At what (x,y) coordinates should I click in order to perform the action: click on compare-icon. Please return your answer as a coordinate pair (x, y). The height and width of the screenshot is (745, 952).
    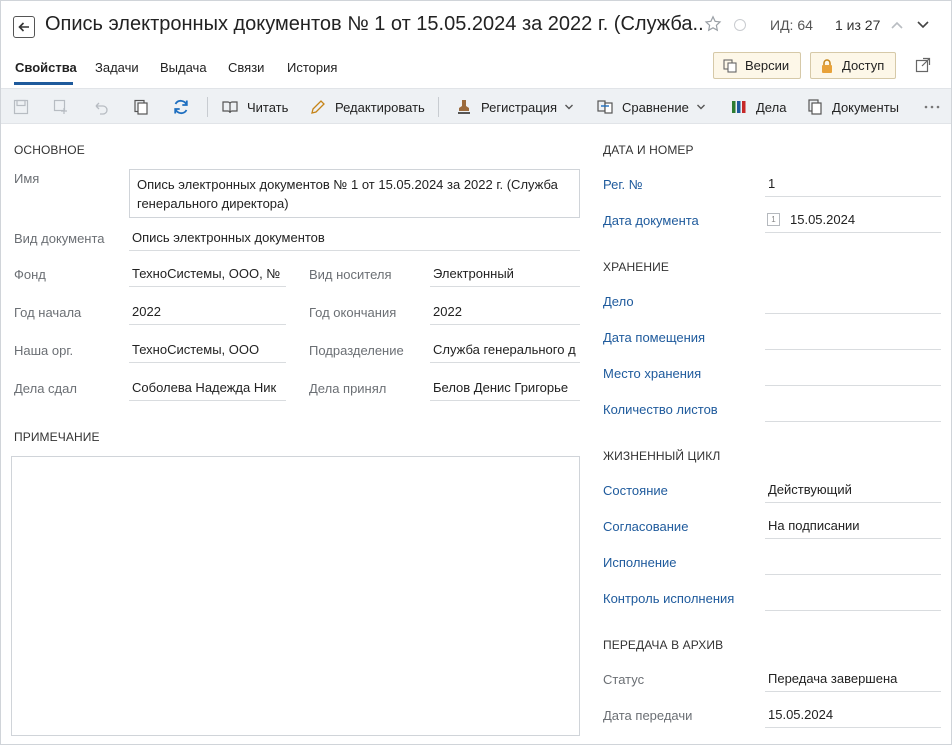
    Looking at the image, I should click on (605, 107).